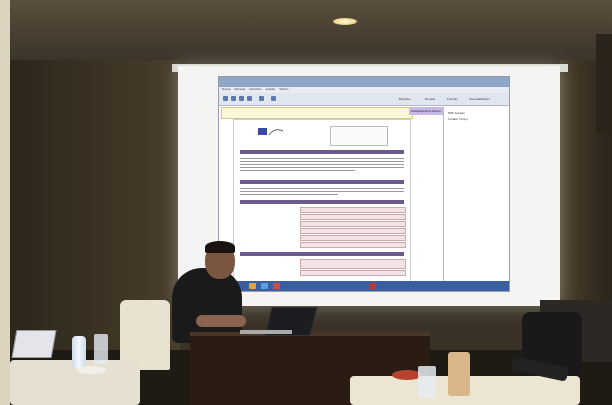  What do you see at coordinates (457, 113) in the screenshot?
I see `pane-item: PDF Araçları` at bounding box center [457, 113].